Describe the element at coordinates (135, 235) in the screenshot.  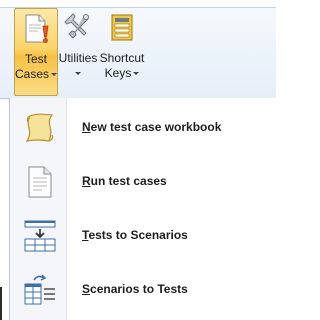
I see `menu-item-label: Tests to Scenarios` at that location.